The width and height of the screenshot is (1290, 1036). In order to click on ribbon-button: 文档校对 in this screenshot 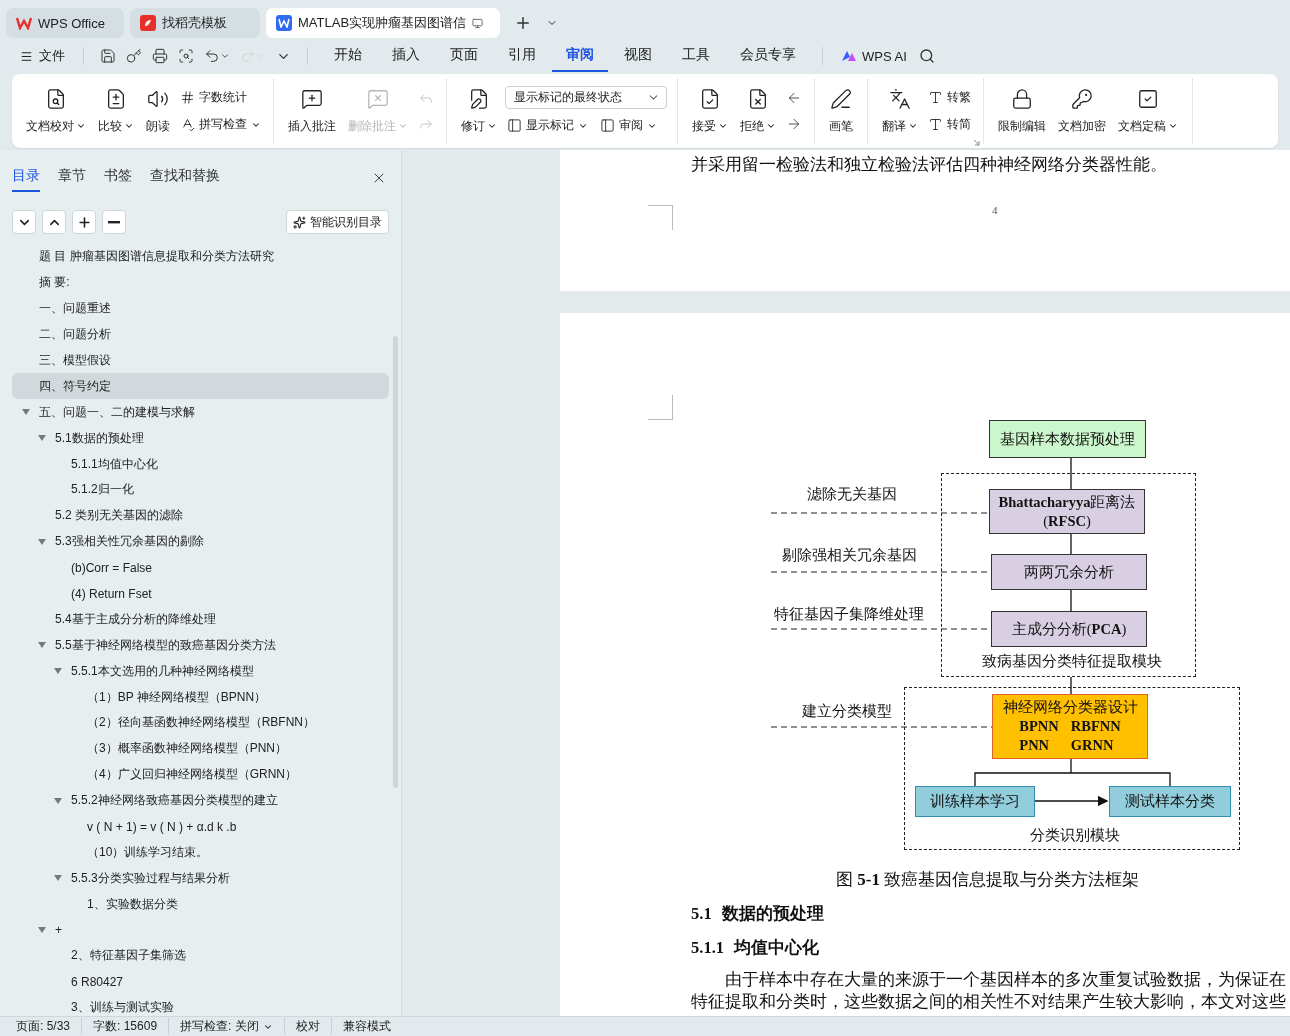, I will do `click(56, 111)`.